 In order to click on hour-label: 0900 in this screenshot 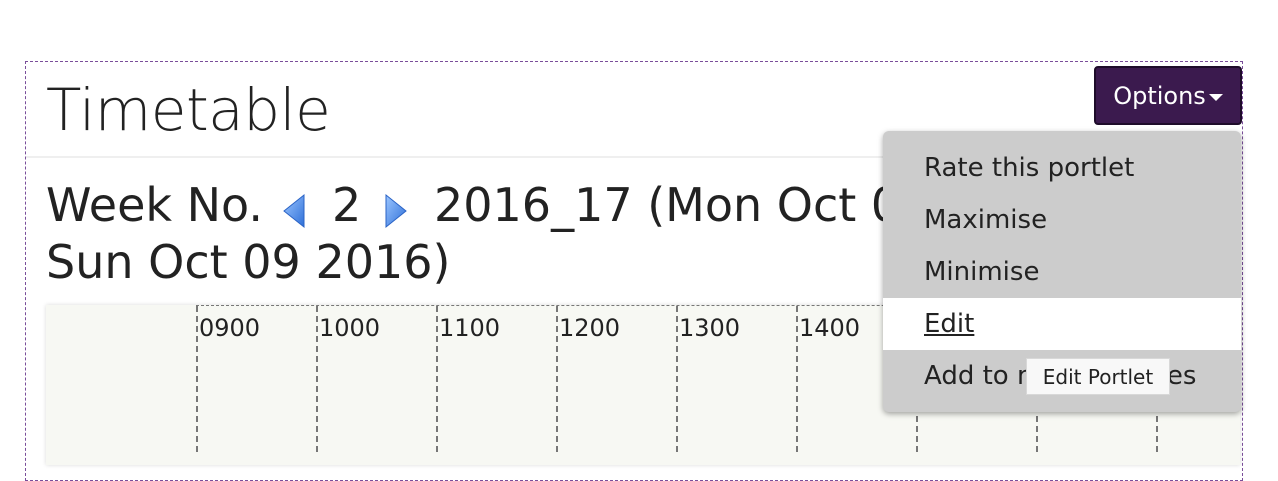, I will do `click(230, 328)`.